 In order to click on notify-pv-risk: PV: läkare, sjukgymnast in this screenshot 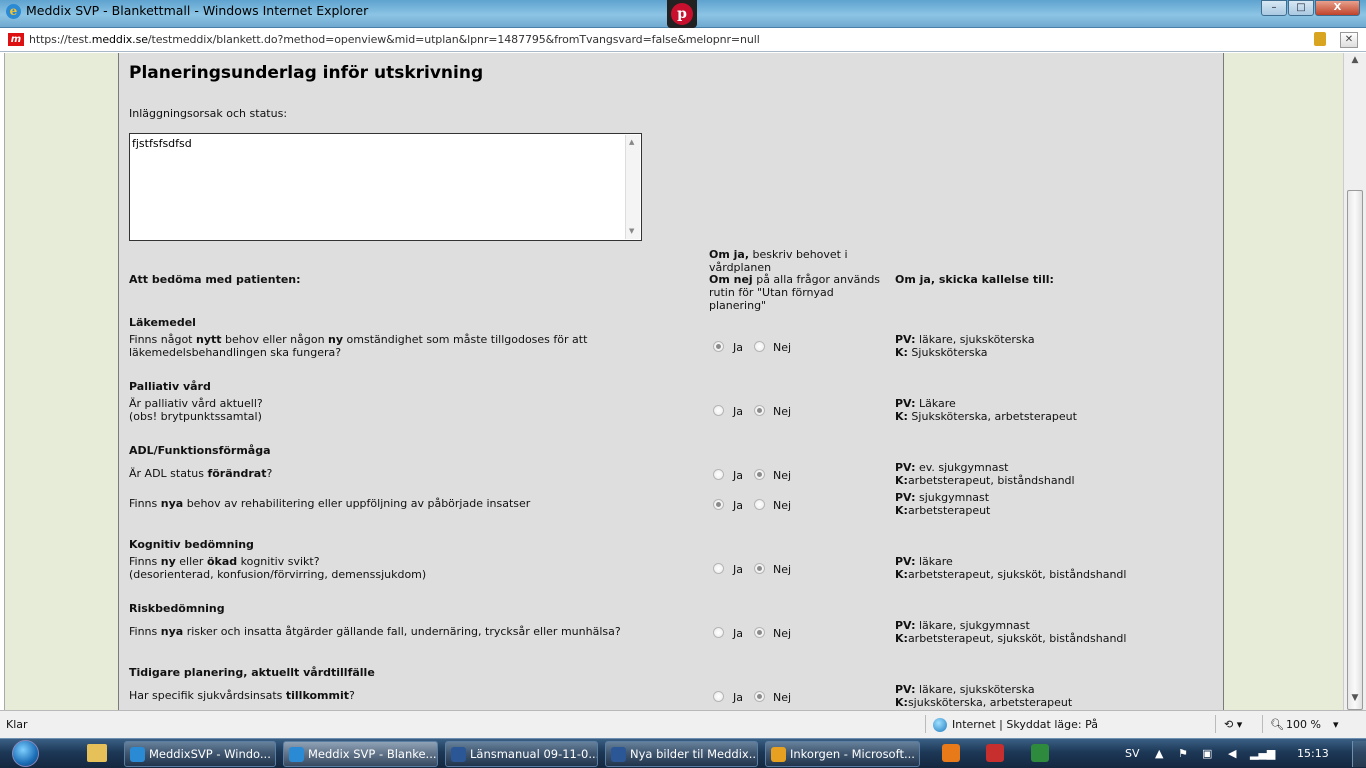, I will do `click(962, 625)`.